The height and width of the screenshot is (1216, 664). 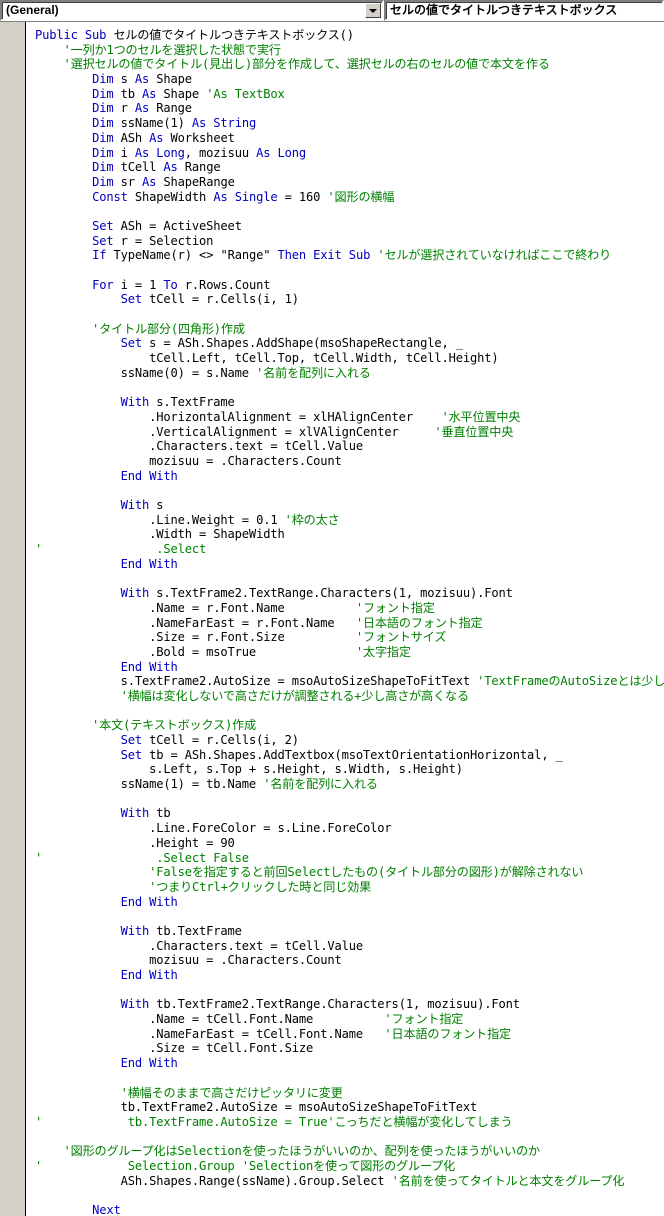 I want to click on code-line: ssName(1) = tb.Name '名前を配列に入れる, so click(x=349, y=784).